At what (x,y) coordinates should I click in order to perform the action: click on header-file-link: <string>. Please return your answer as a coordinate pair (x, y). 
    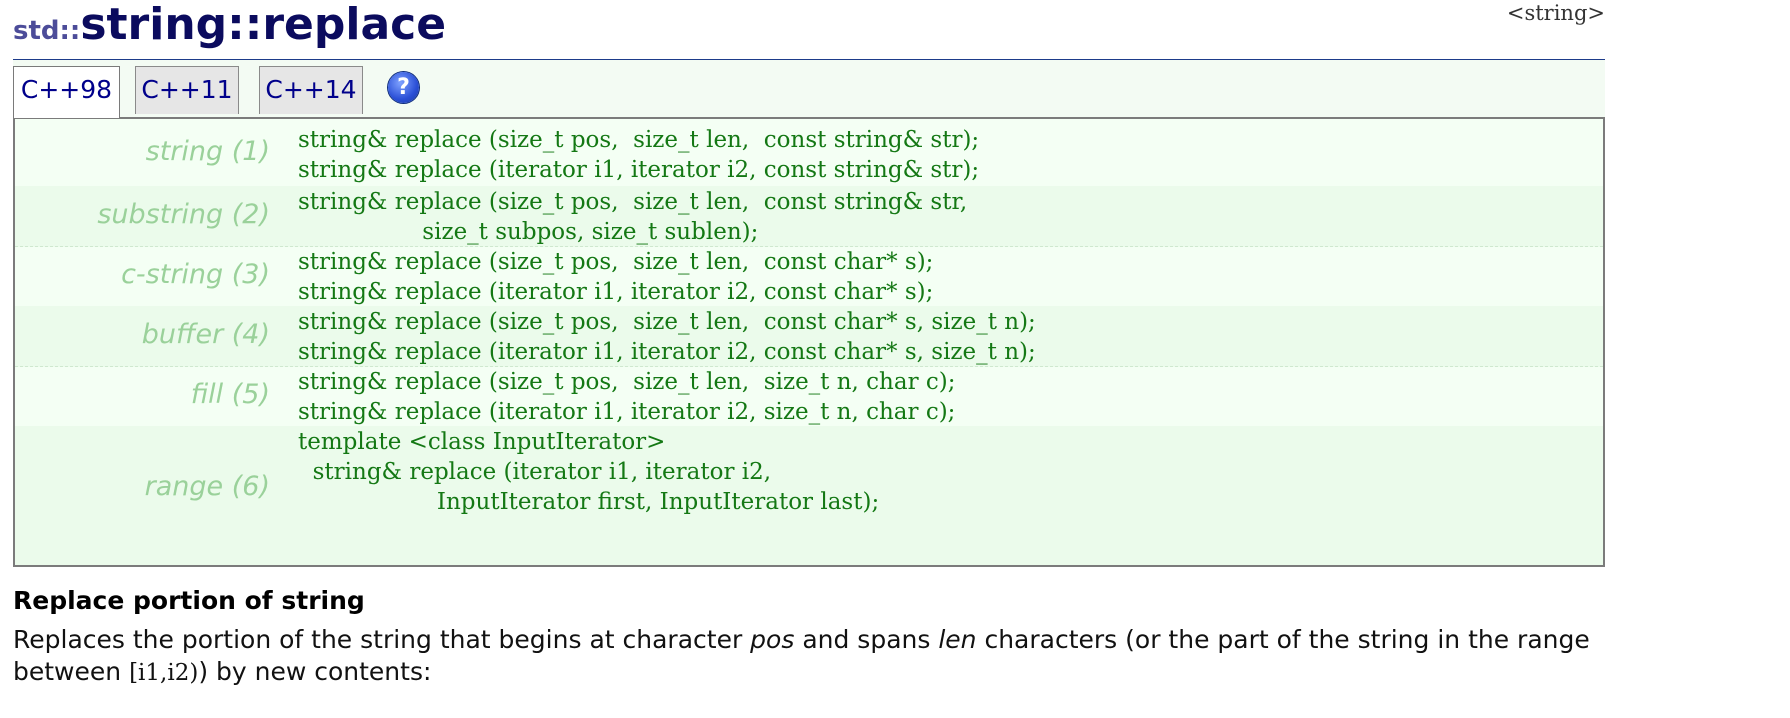
    Looking at the image, I should click on (1556, 13).